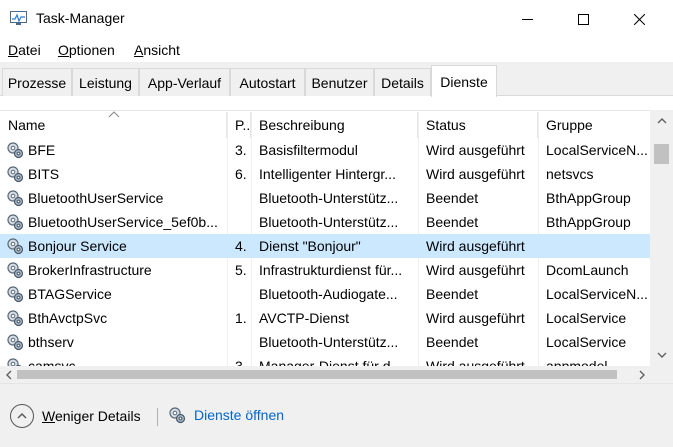 This screenshot has height=447, width=673. Describe the element at coordinates (184, 82) in the screenshot. I see `tab-app-verlauf: App-Verlauf` at that location.